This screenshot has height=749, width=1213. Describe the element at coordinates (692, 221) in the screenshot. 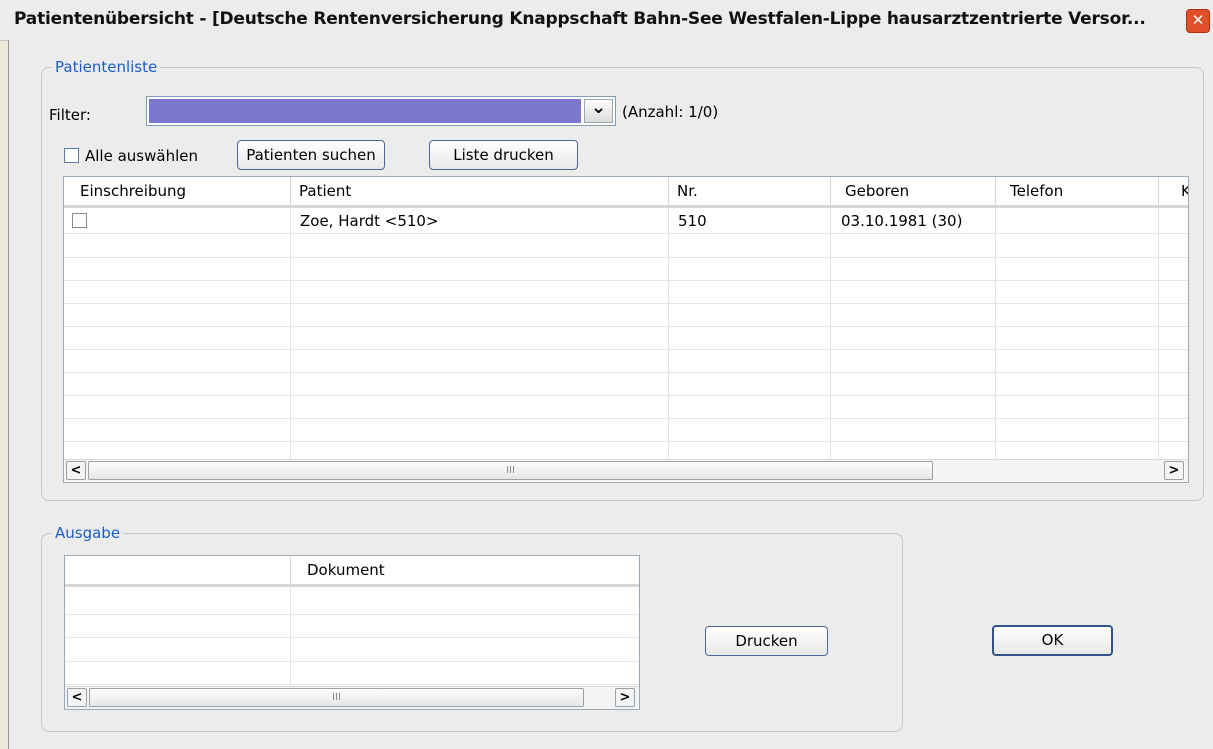

I see `nr-cell: 510` at that location.